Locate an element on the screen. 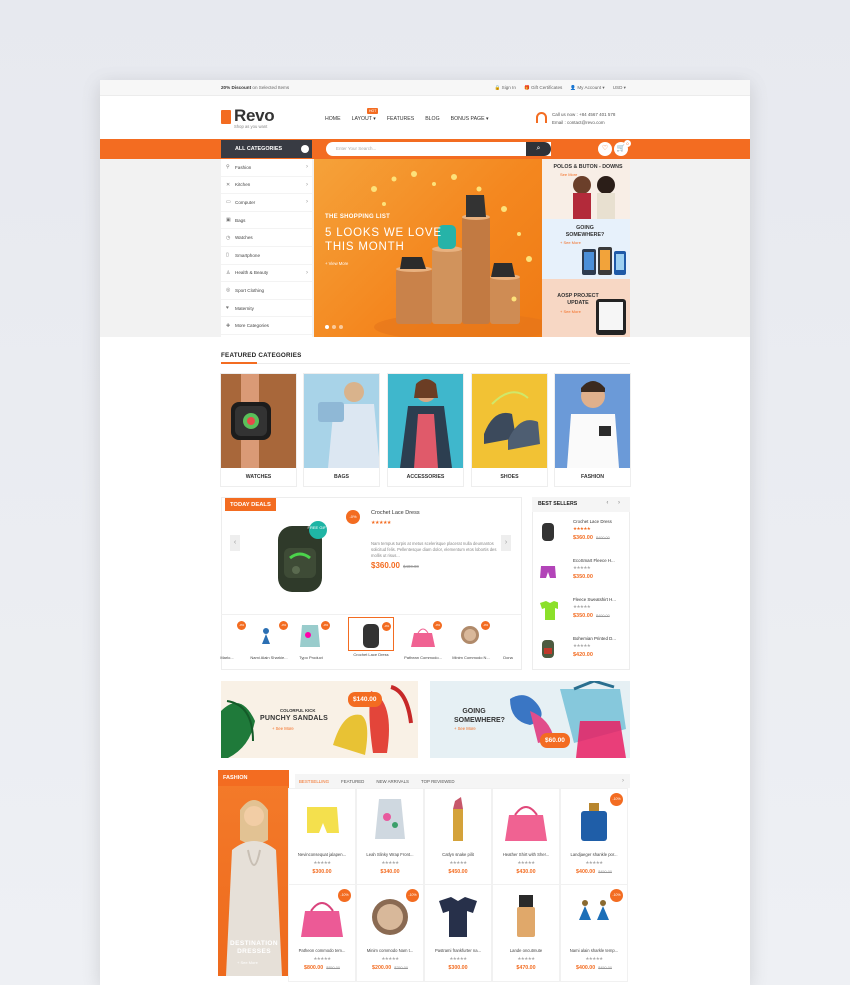  best-seller-item: Bohemian Printed D... ★★★★★ $420.00 is located at coordinates (582, 653).